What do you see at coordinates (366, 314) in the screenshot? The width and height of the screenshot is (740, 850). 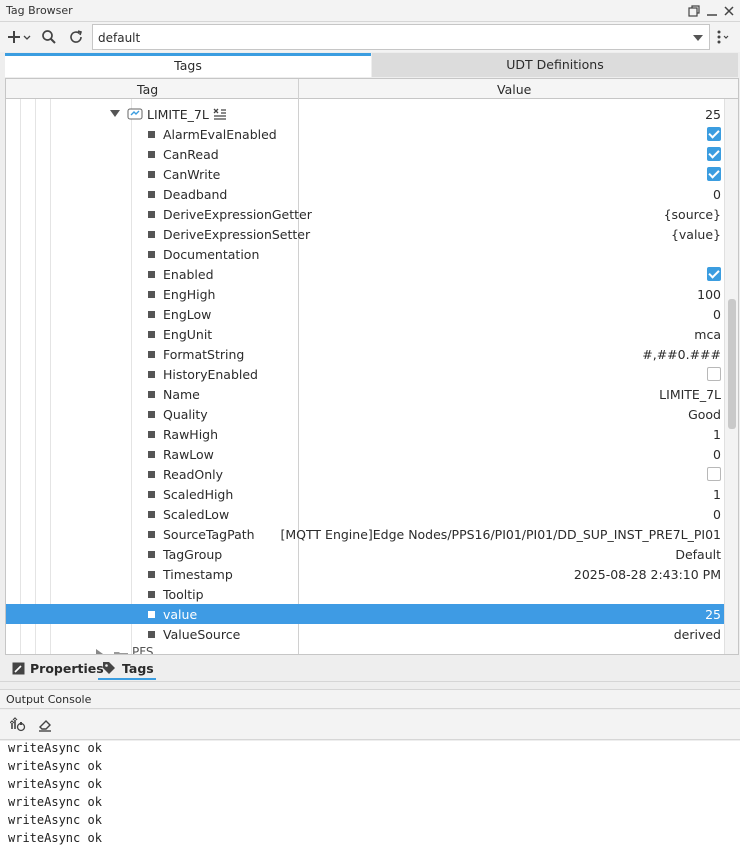 I see `tag-property-row: EngLow 0` at bounding box center [366, 314].